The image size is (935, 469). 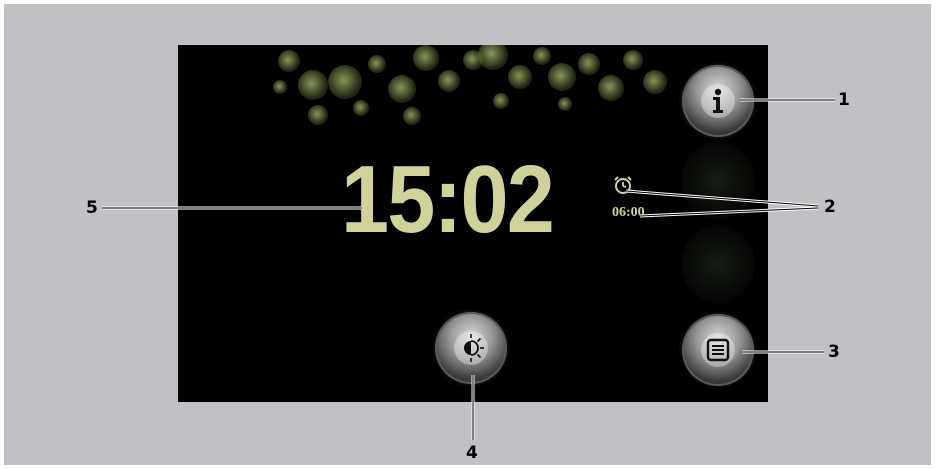 I want to click on callout-4: 4, so click(x=472, y=453).